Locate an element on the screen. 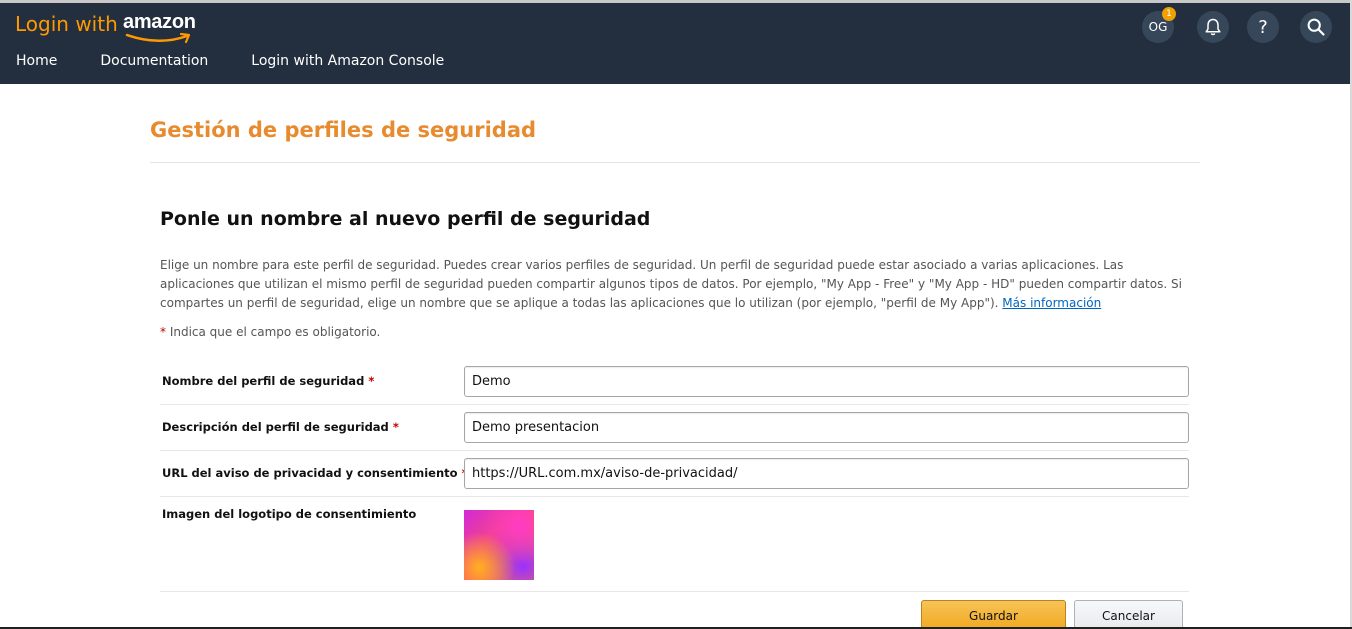  notifications-button is located at coordinates (1213, 27).